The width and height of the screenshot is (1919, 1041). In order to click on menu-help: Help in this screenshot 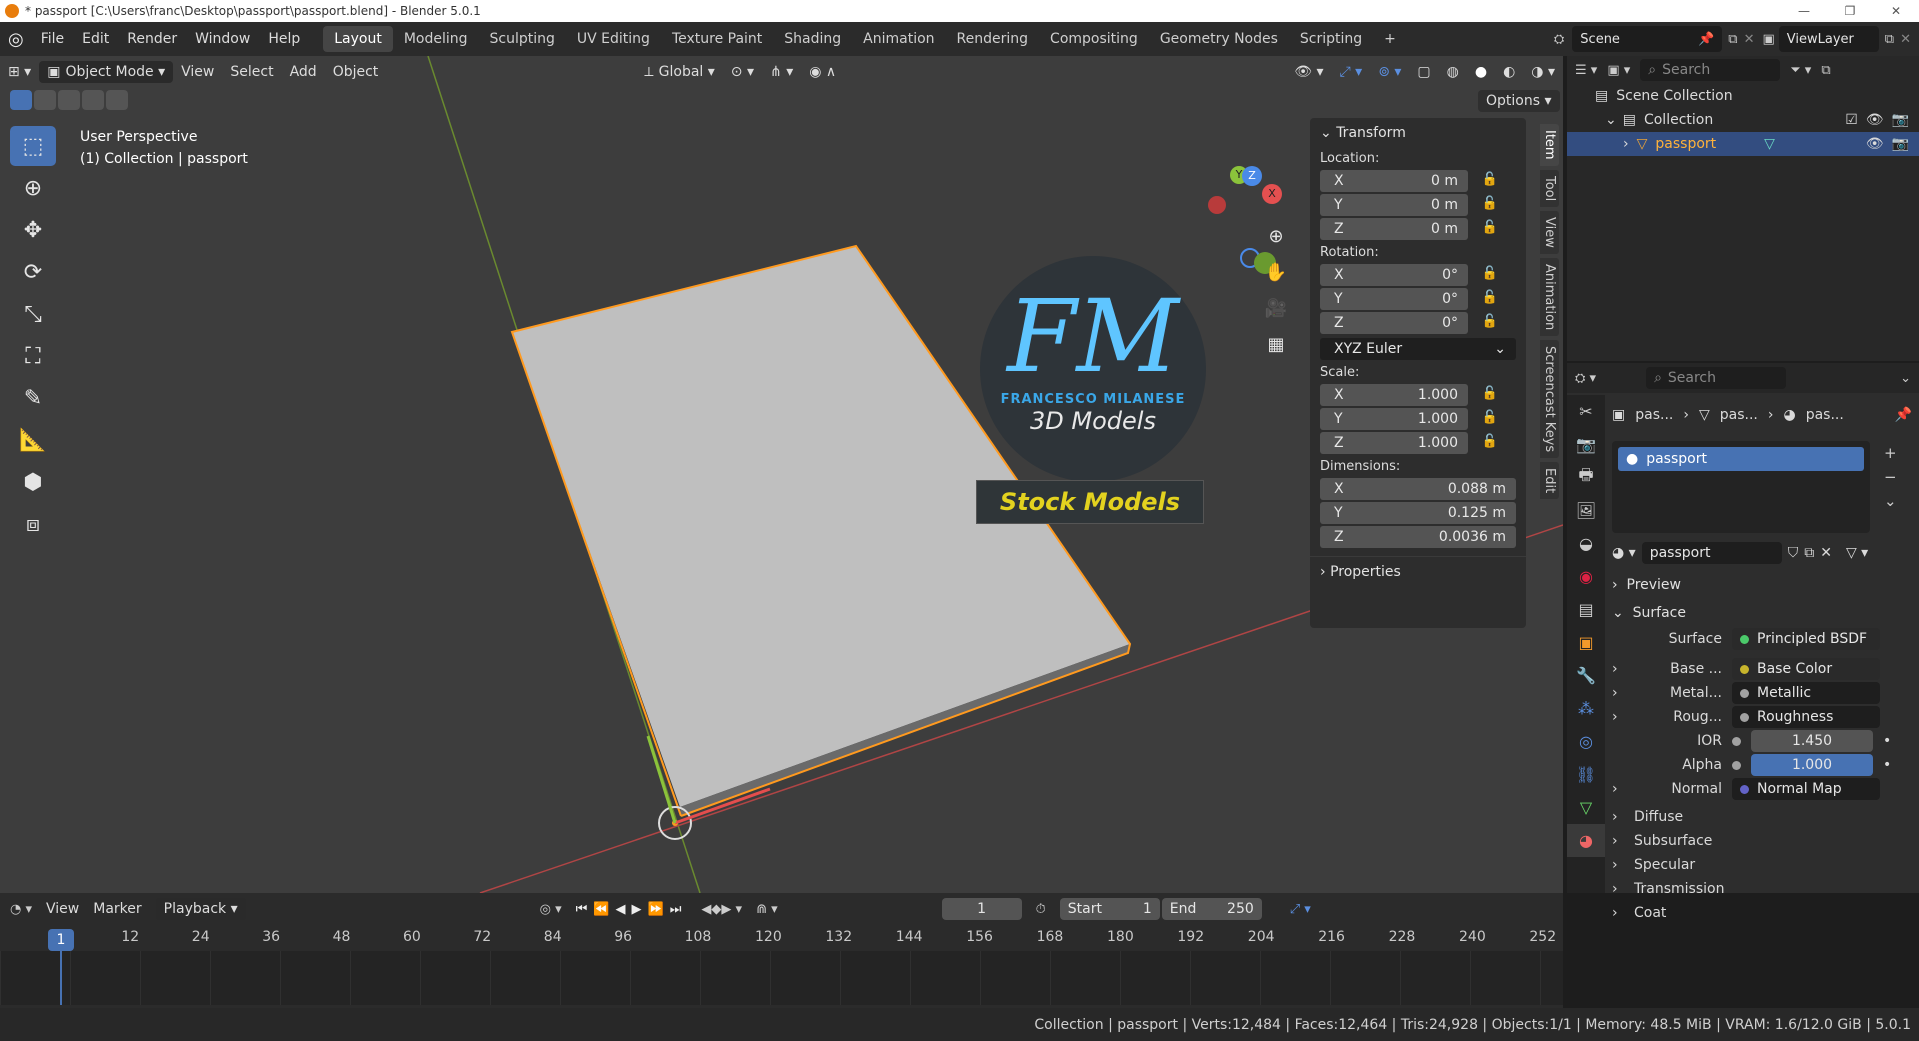, I will do `click(284, 39)`.